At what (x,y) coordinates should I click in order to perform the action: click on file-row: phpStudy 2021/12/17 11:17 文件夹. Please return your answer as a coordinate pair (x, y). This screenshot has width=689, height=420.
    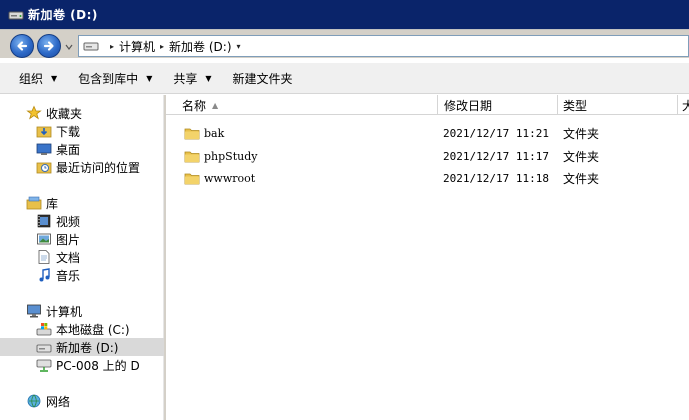
    Looking at the image, I should click on (427, 156).